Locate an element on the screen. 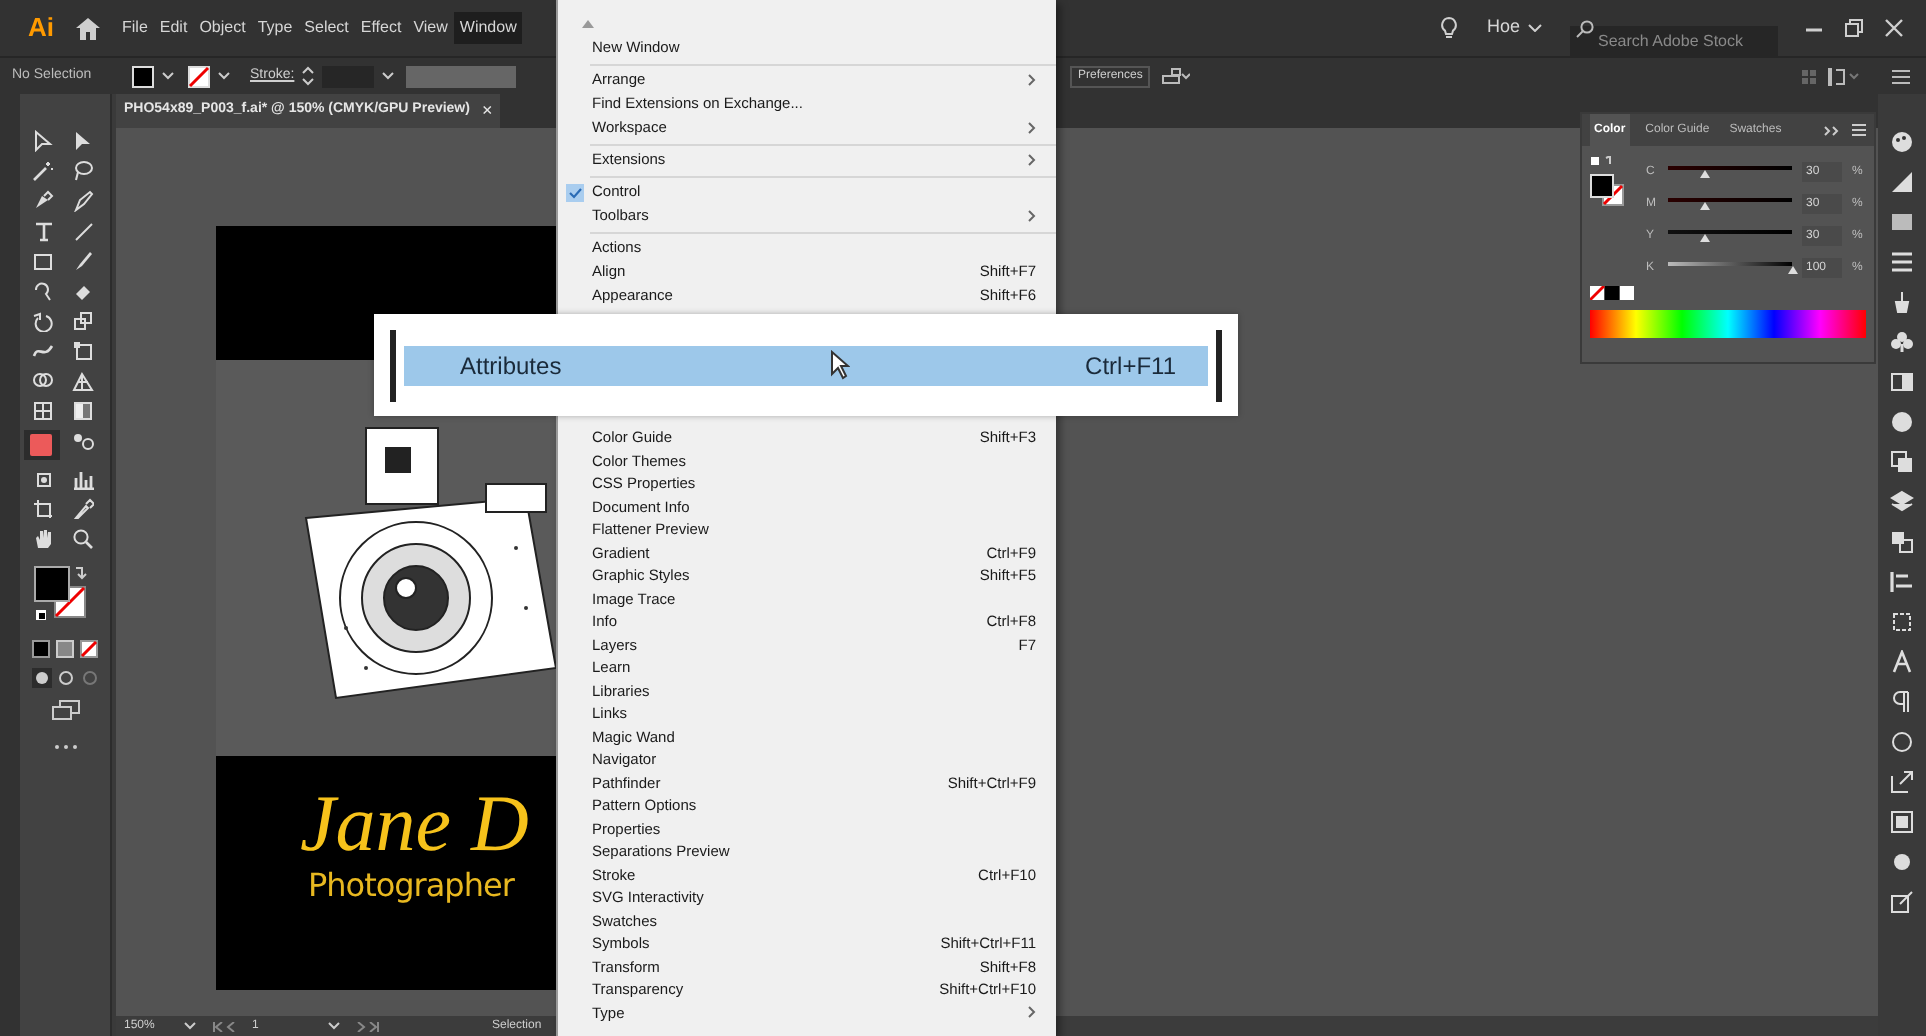  menu-item: Effect is located at coordinates (381, 28).